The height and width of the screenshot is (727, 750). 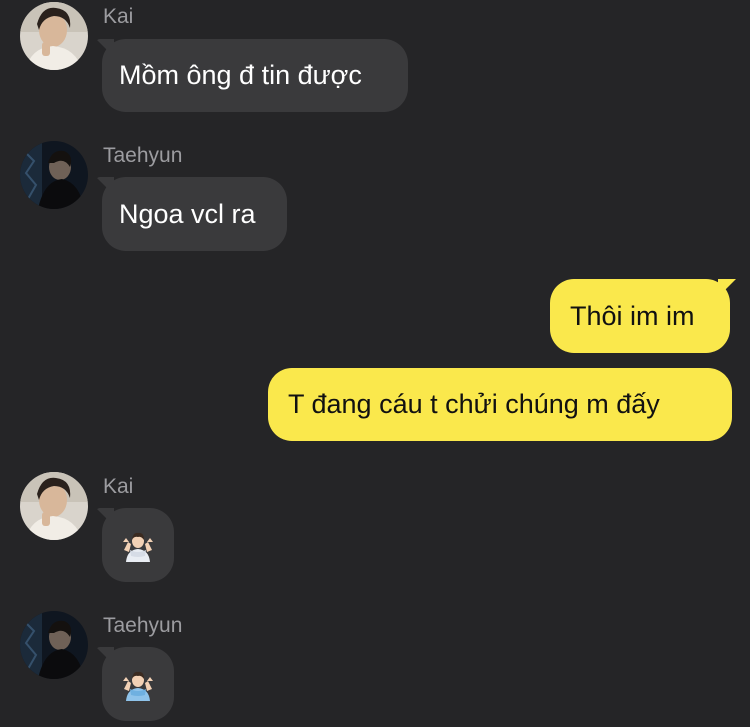 I want to click on message-bubble: Ngoa vcl ra, so click(x=194, y=214).